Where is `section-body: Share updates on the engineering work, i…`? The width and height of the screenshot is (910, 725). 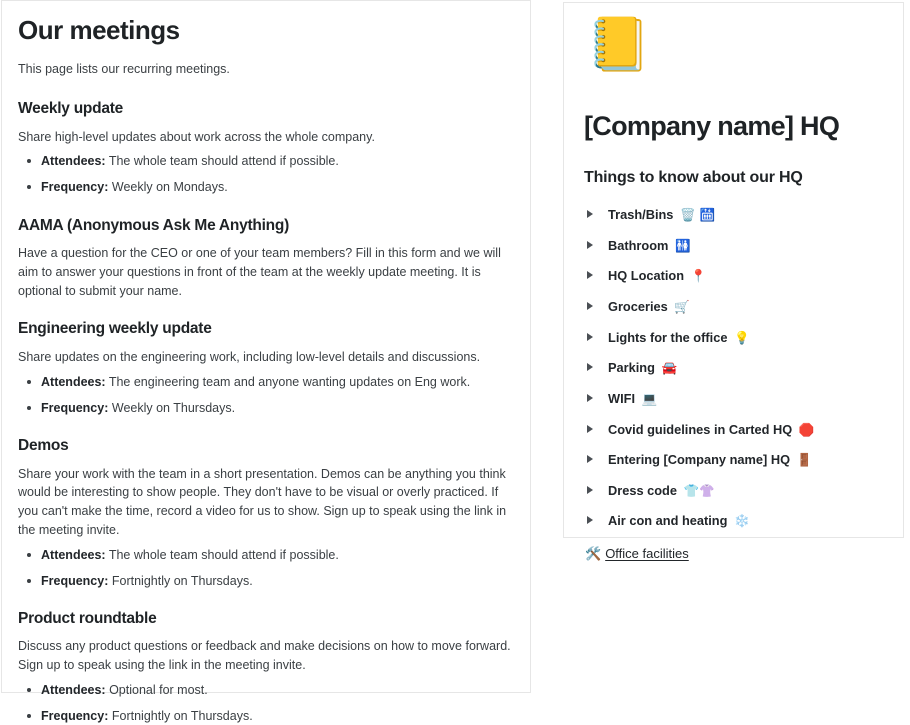 section-body: Share updates on the engineering work, i… is located at coordinates (249, 357).